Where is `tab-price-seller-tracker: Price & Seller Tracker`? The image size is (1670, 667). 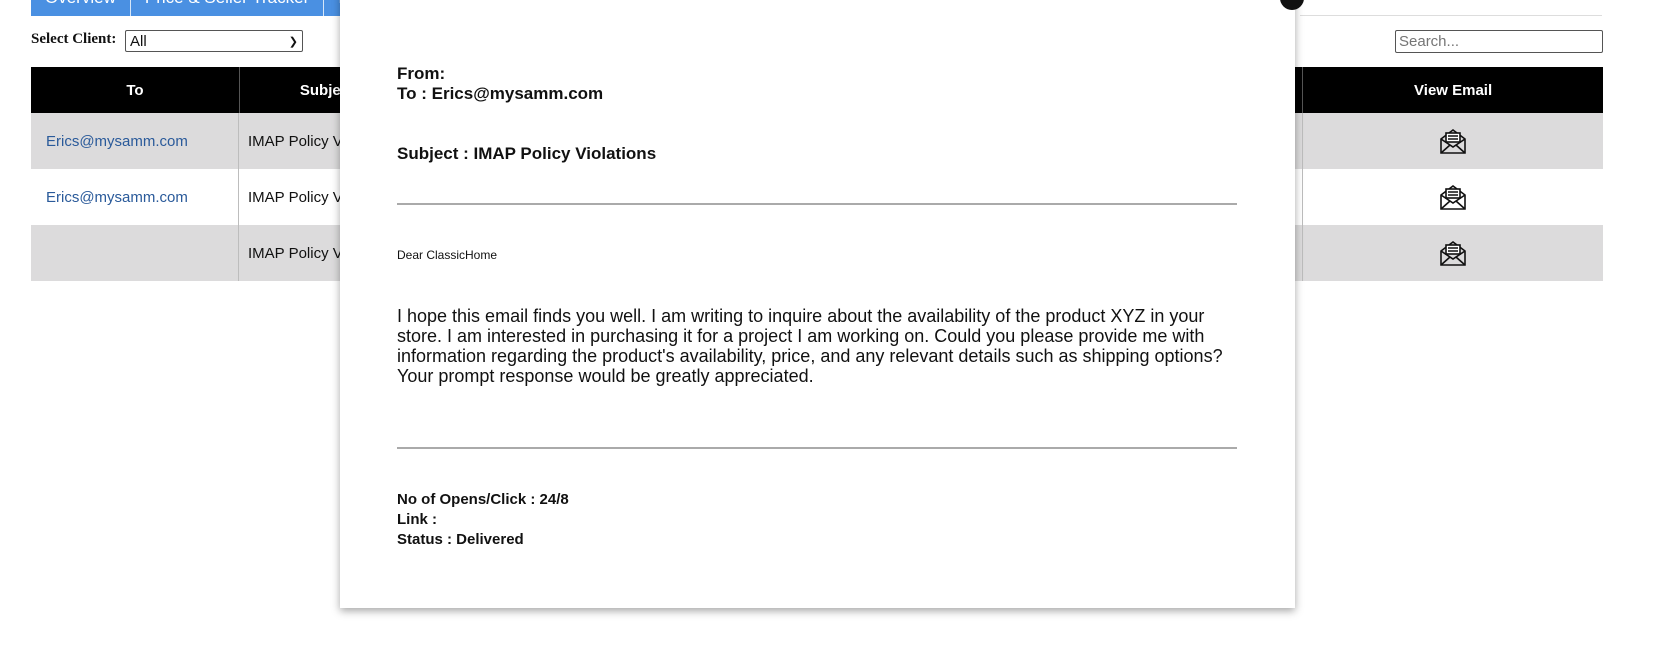
tab-price-seller-tracker: Price & Seller Tracker is located at coordinates (227, 8).